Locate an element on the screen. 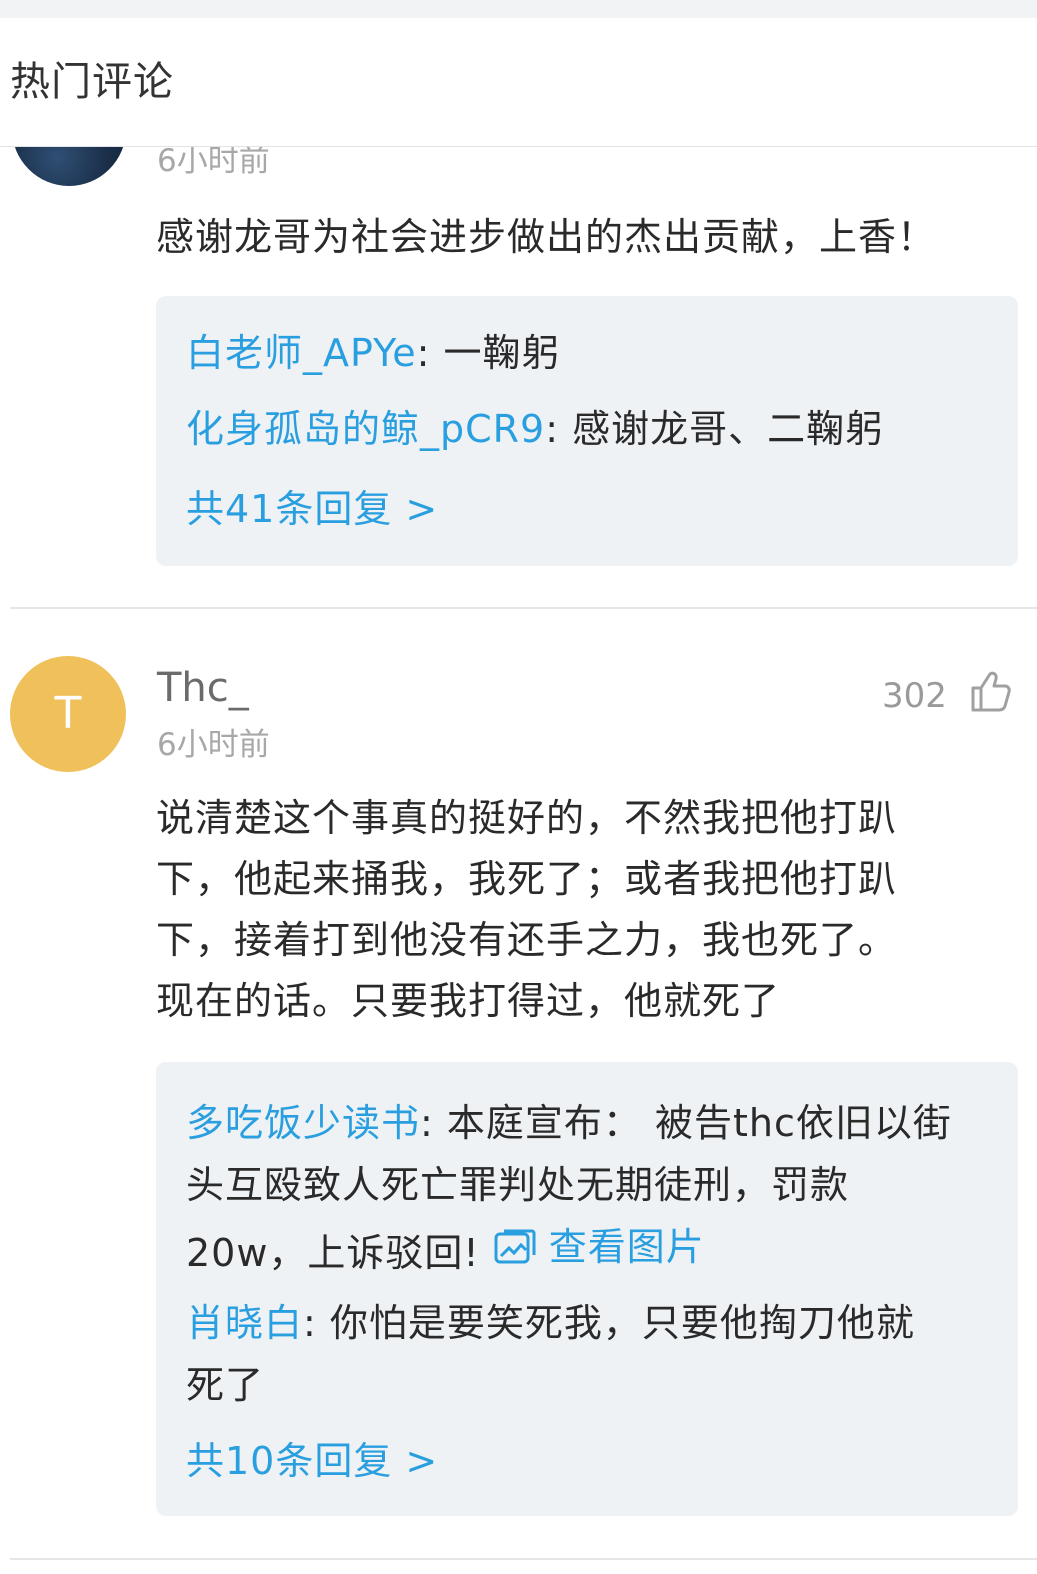 The width and height of the screenshot is (1037, 1574). reply-item: 化身孤岛的鲸_pCR9: 感谢龙哥、二鞠躬 is located at coordinates (591, 429).